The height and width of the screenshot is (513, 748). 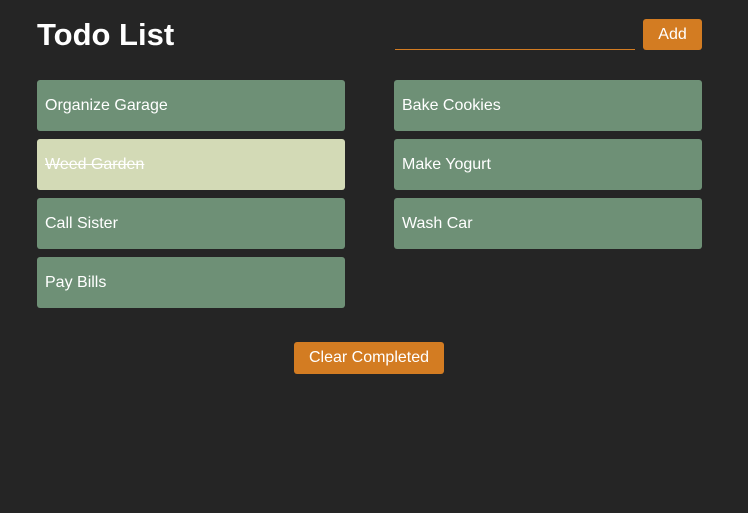 I want to click on add-button: Add, so click(x=672, y=34).